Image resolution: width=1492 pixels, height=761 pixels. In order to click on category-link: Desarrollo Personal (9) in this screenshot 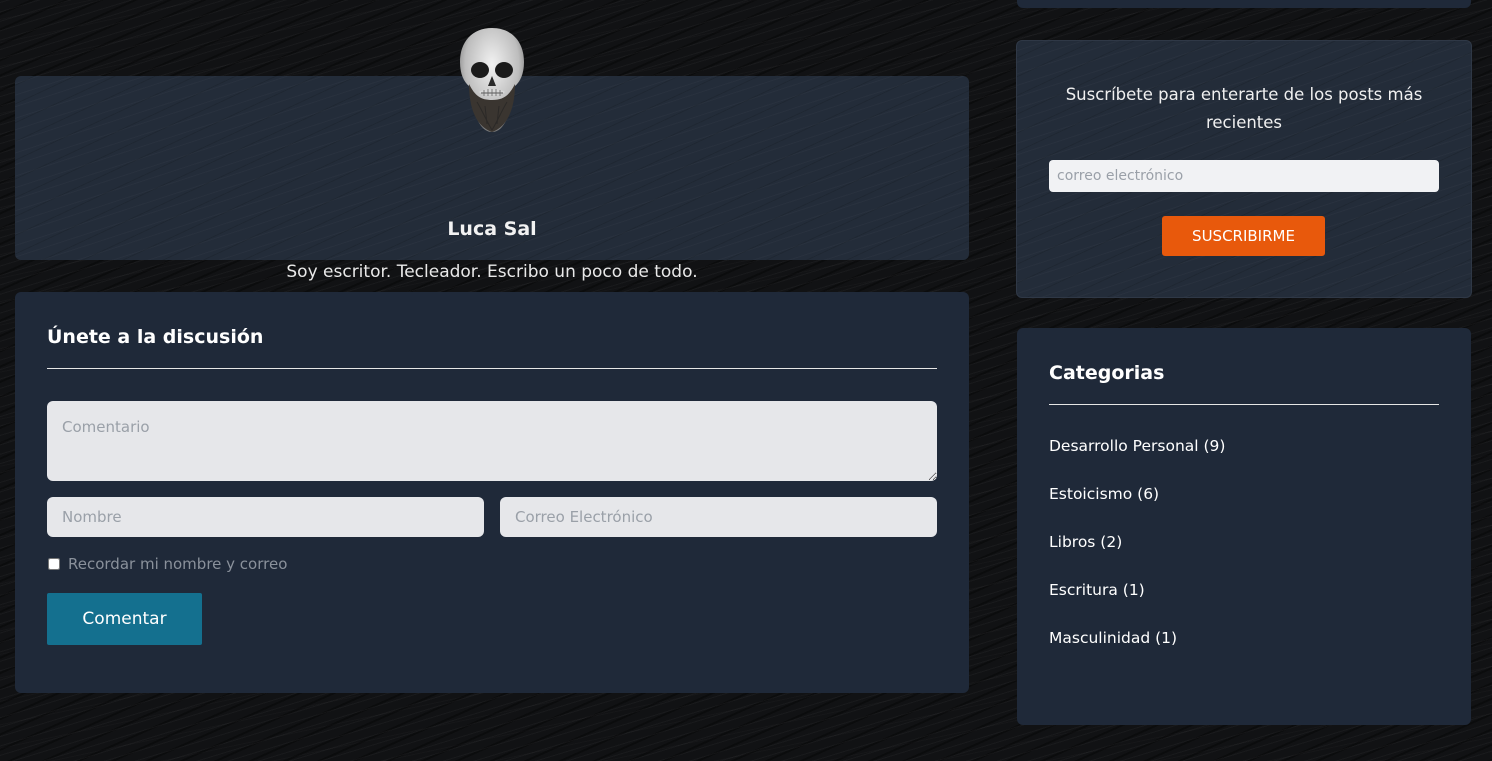, I will do `click(1137, 461)`.